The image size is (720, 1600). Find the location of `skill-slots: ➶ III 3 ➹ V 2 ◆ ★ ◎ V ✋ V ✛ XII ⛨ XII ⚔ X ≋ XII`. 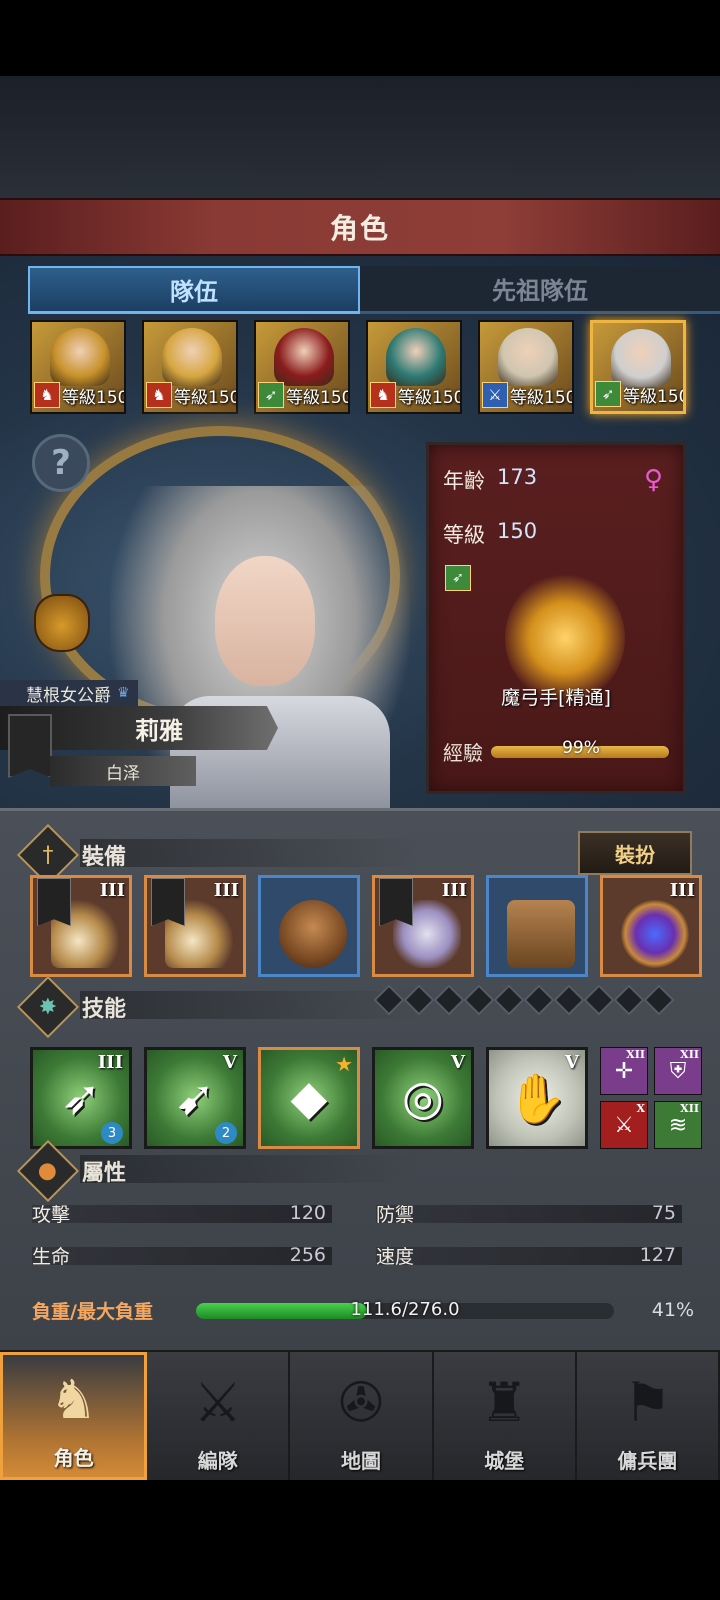

skill-slots: ➶ III 3 ➹ V 2 ◆ ★ ◎ V ✋ V ✛ XII ⛨ XII ⚔ X ≋ XII is located at coordinates (366, 1098).